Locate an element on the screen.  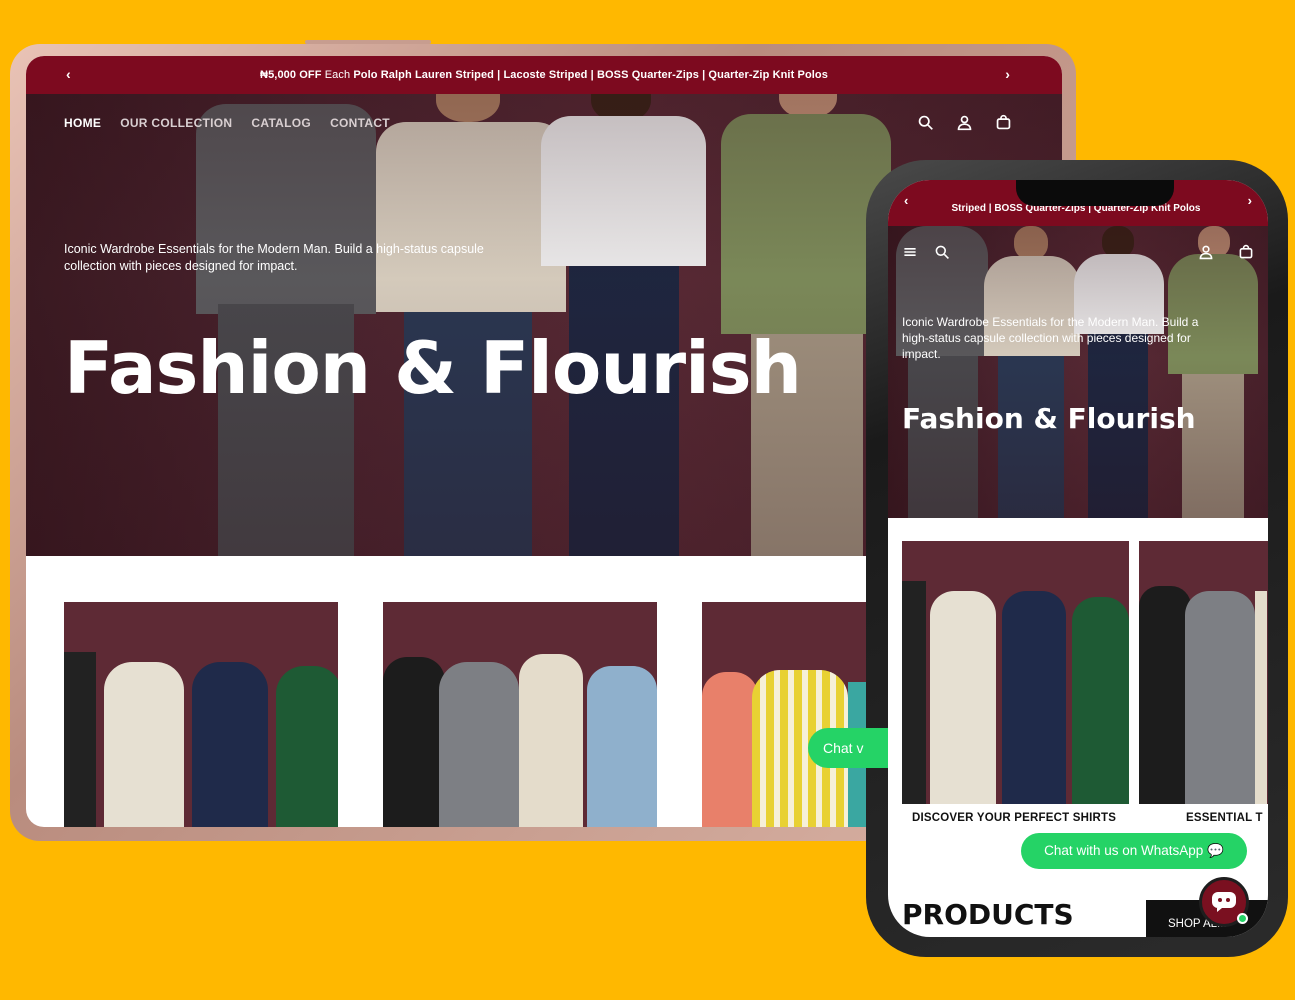
hero-overlay is located at coordinates (1078, 372).